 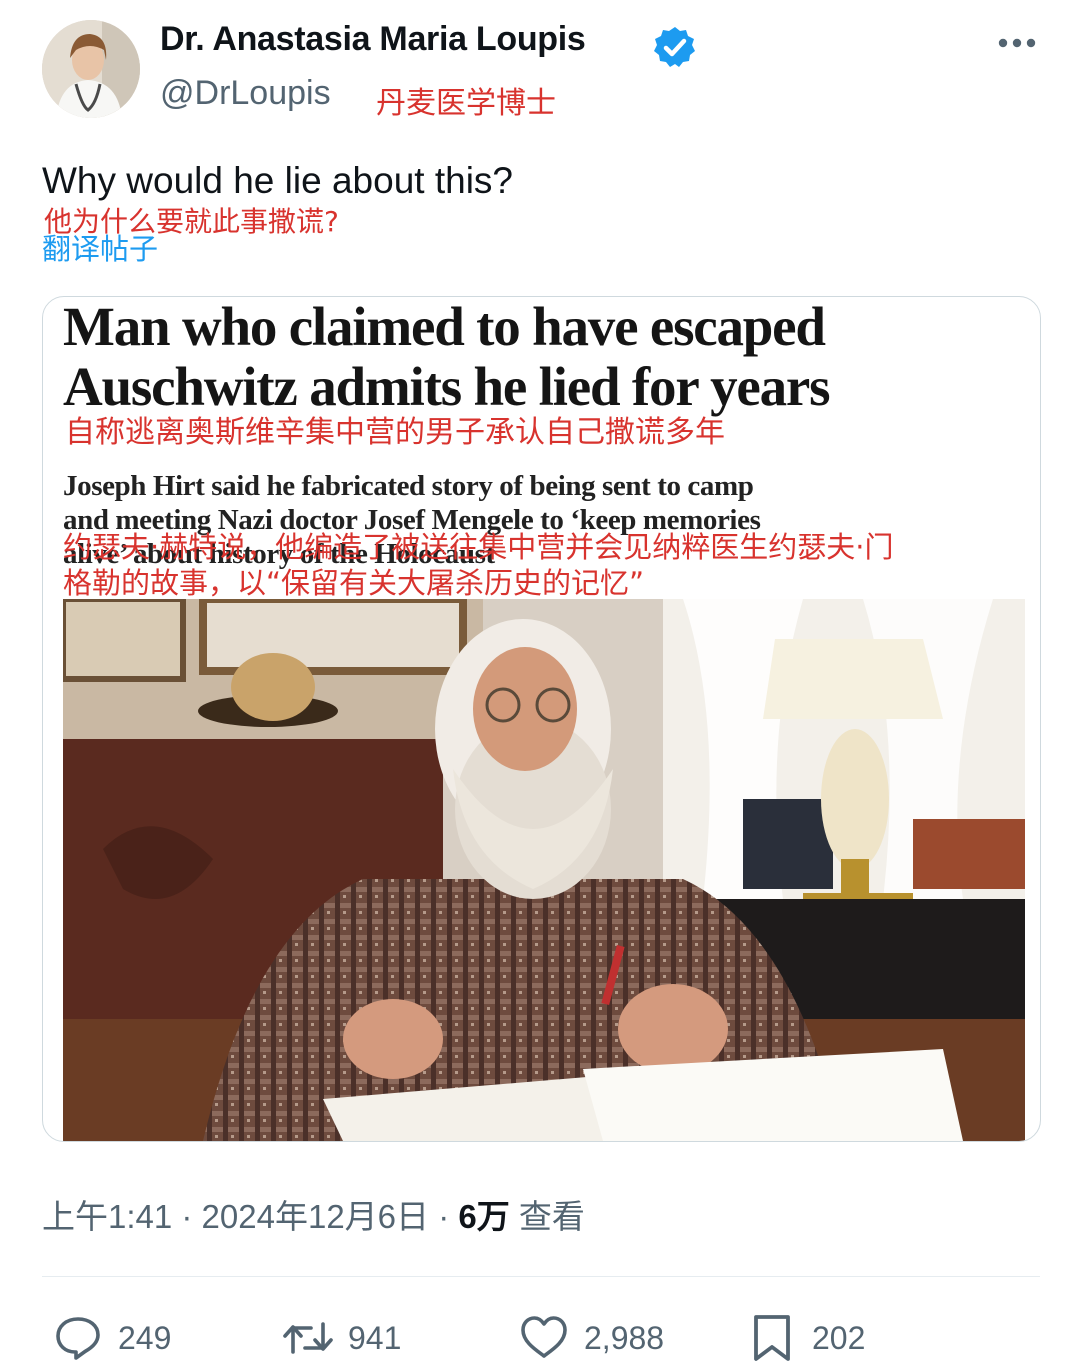 I want to click on reply-button: 249, so click(x=111, y=1338).